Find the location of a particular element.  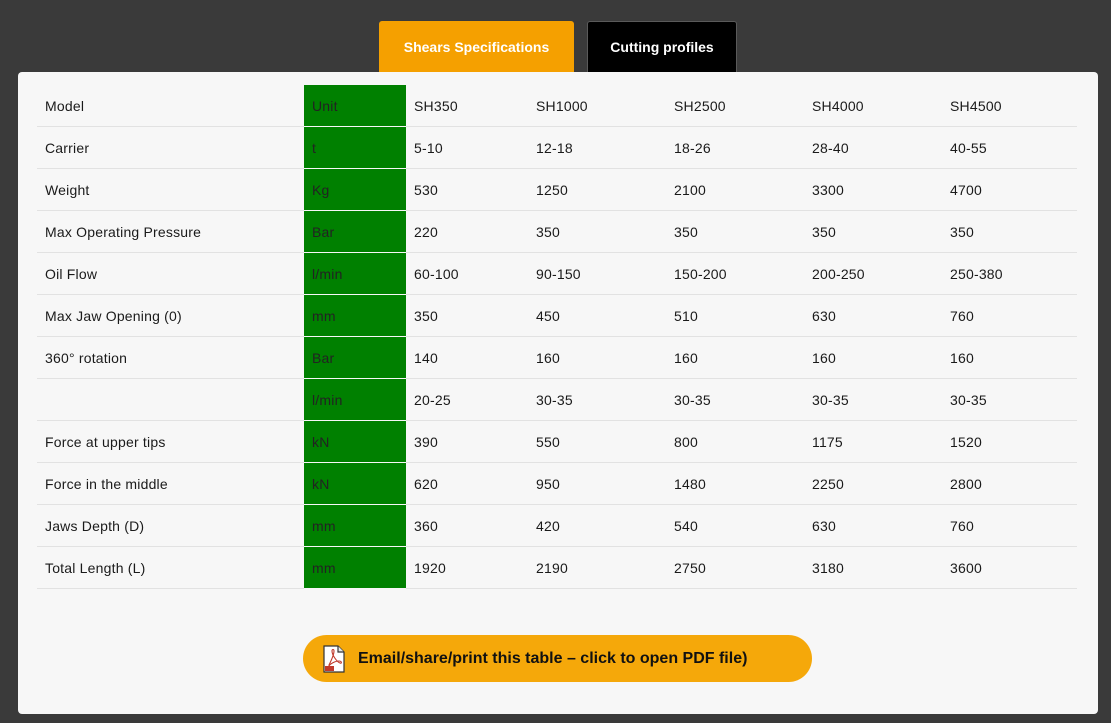

row-value: 2750 is located at coordinates (735, 567).